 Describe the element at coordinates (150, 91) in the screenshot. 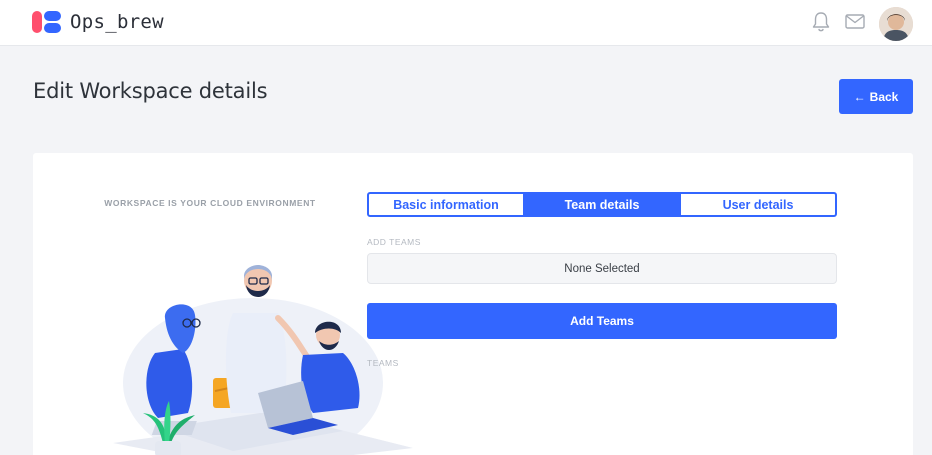

I see `page-title: Edit Workspace details` at that location.